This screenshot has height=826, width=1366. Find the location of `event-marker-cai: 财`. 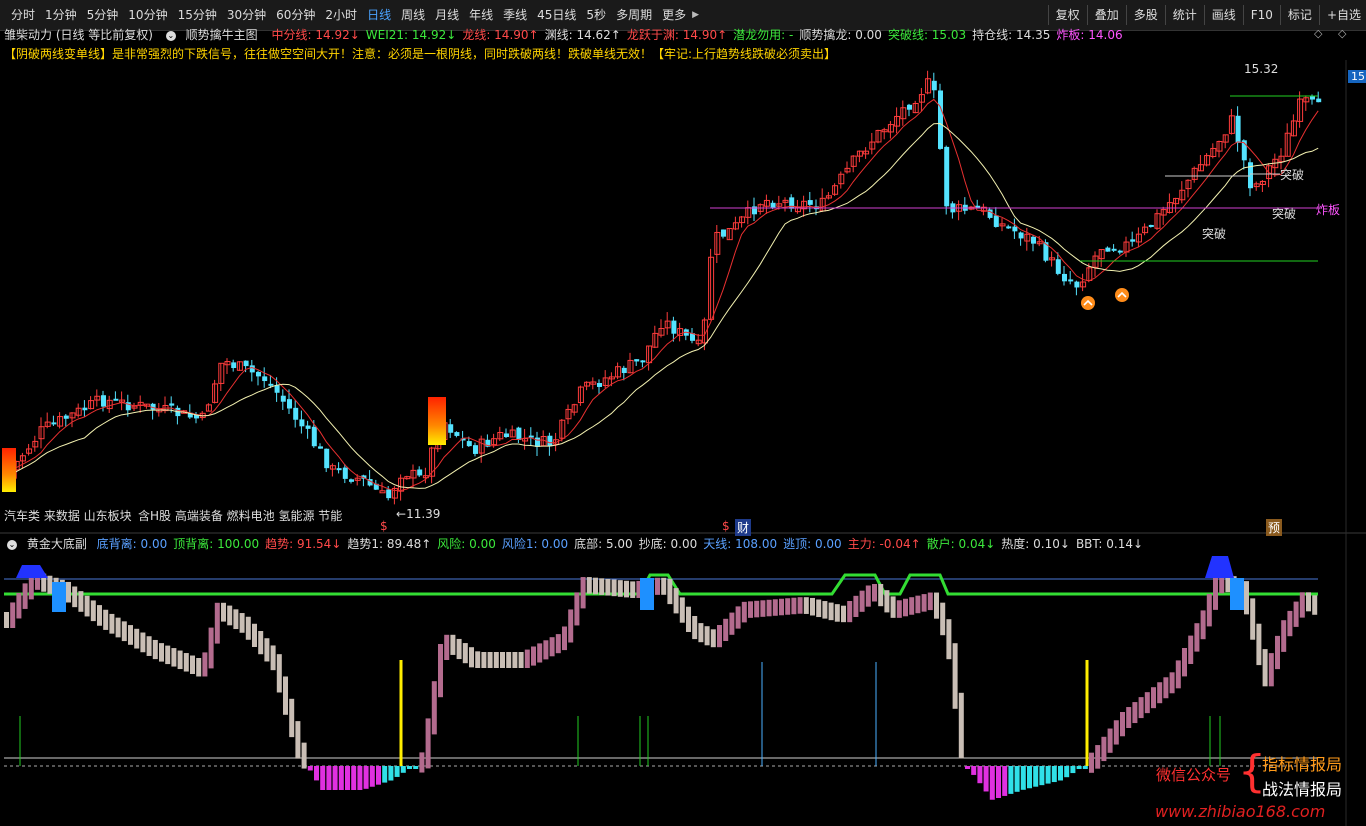

event-marker-cai: 财 is located at coordinates (743, 527).